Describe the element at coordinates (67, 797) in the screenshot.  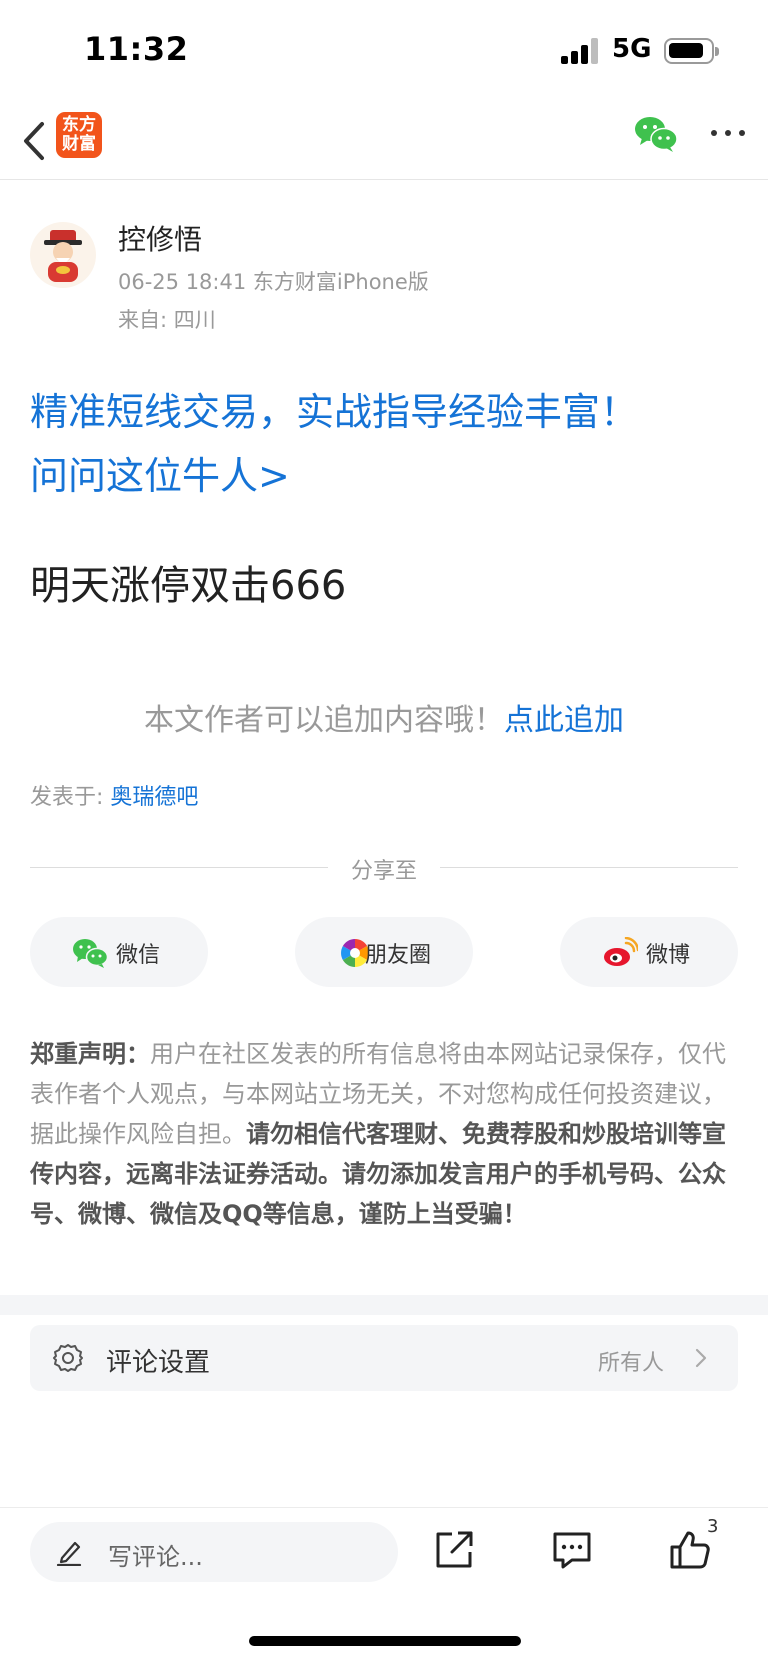
I see `posted-in-prefix: 发表于:` at that location.